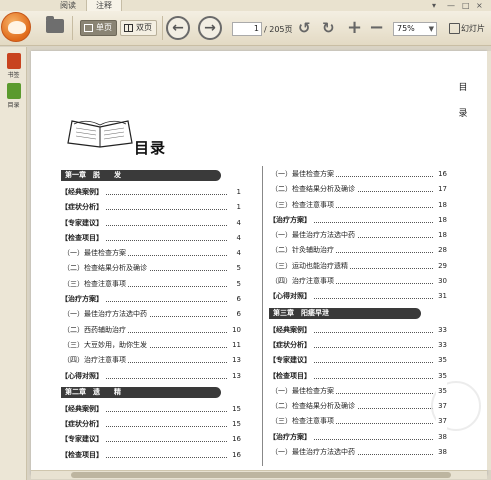 Image resolution: width=491 pixels, height=480 pixels. I want to click on tab-annotate: 注释, so click(104, 5).